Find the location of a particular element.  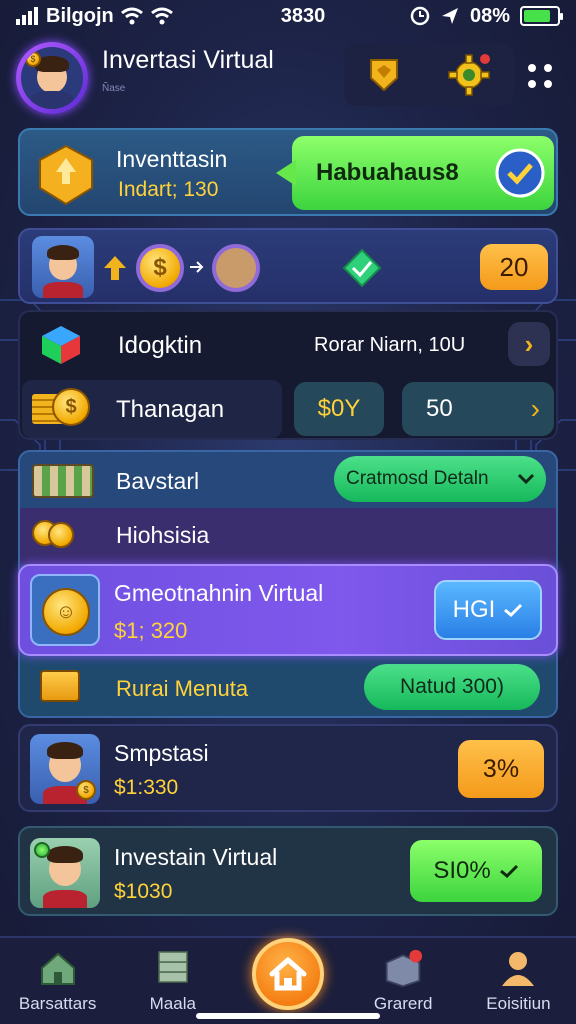

featured-button: HGI is located at coordinates (488, 610).